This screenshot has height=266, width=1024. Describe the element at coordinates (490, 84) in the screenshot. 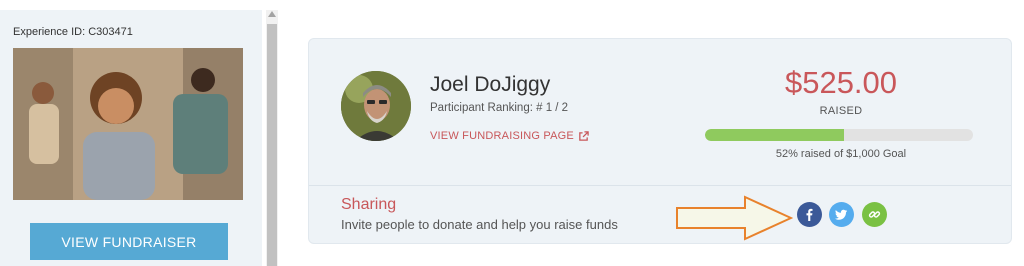

I see `participant-name: Joel DoJiggy` at that location.